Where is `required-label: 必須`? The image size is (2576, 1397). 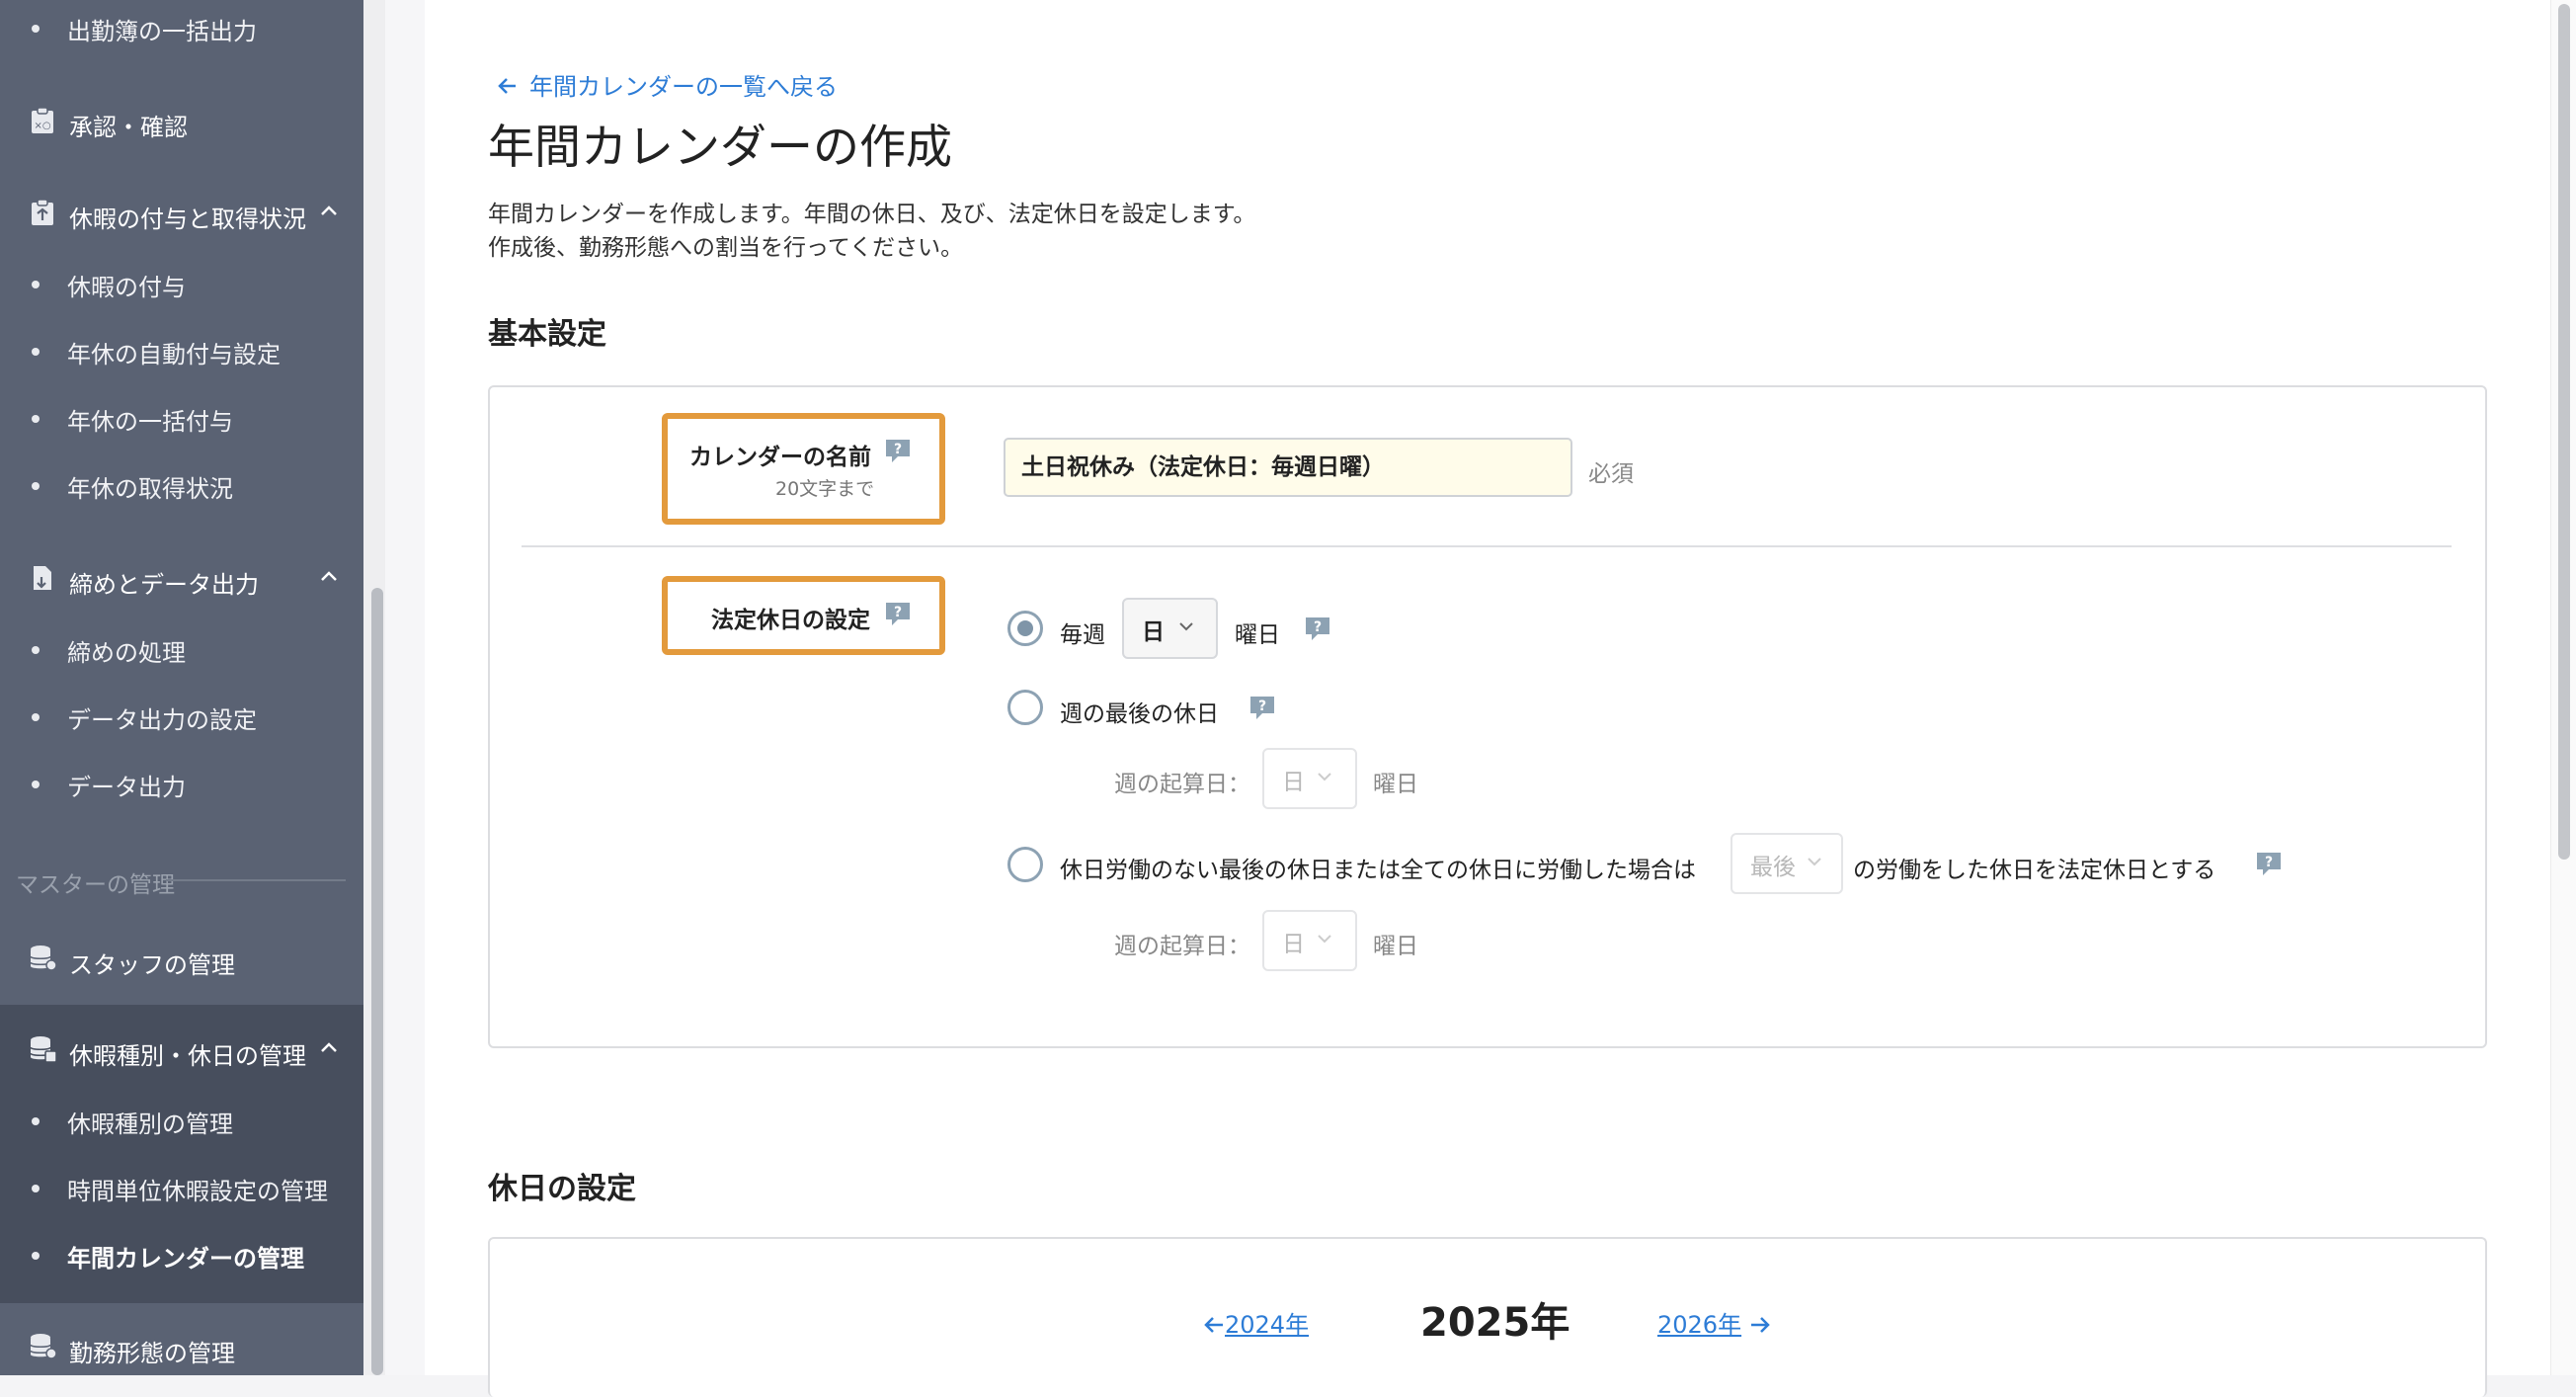
required-label: 必須 is located at coordinates (1611, 474).